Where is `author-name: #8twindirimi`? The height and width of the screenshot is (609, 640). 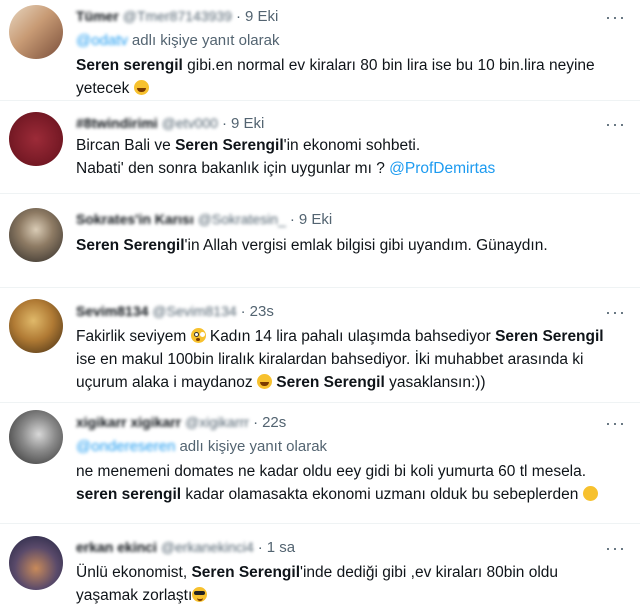
author-name: #8twindirimi is located at coordinates (117, 123).